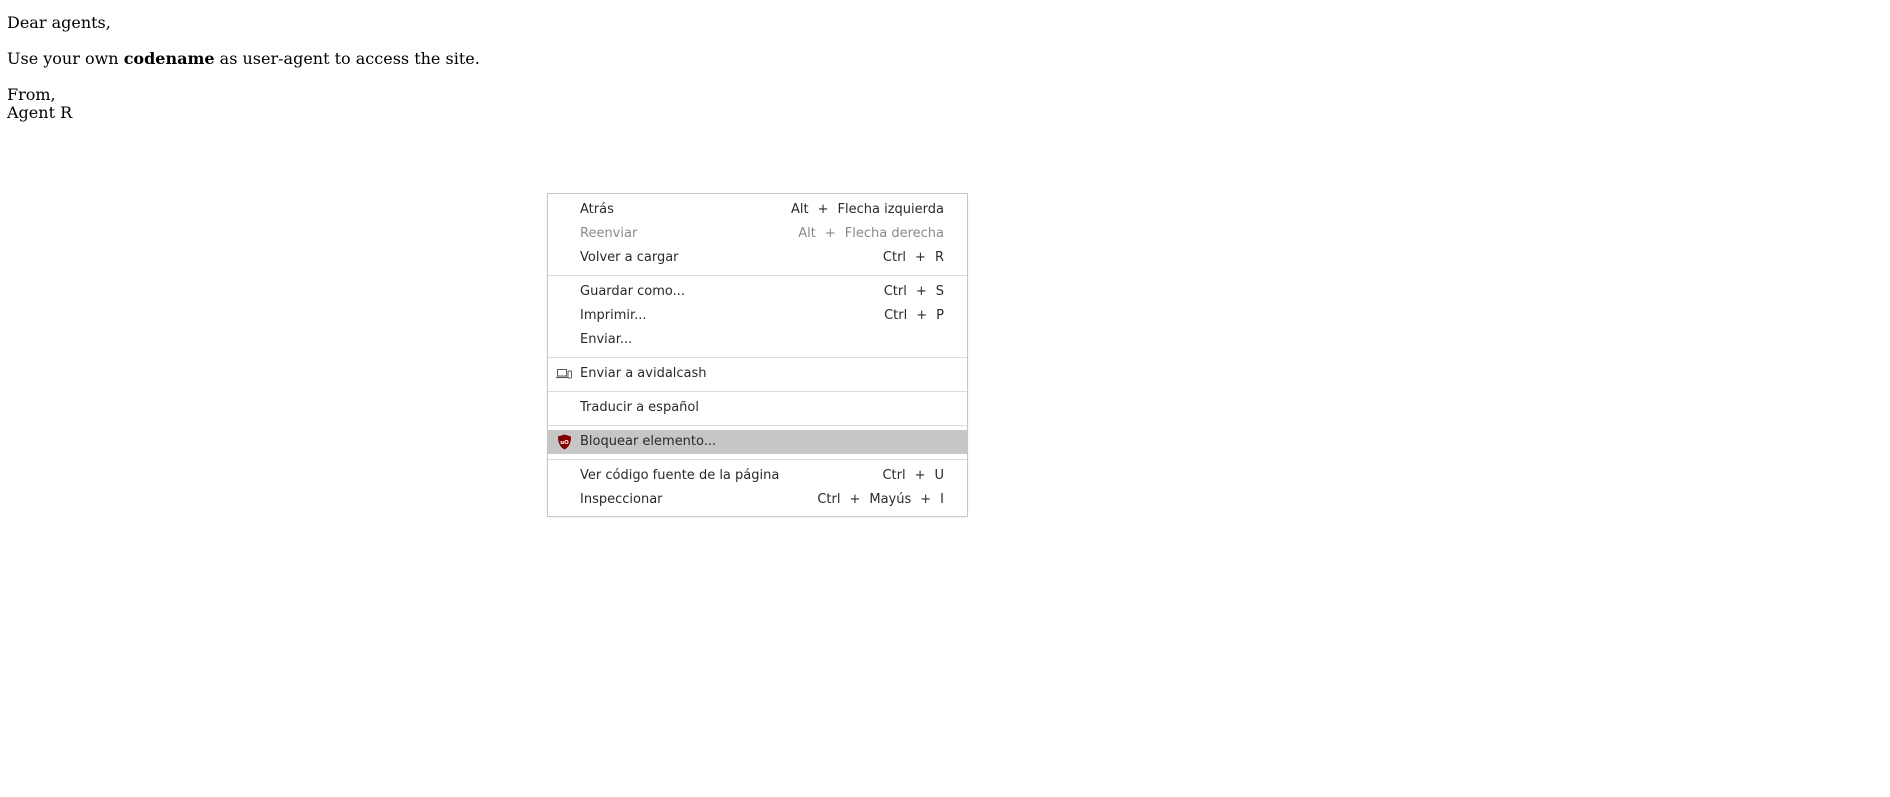 The width and height of the screenshot is (1890, 797). What do you see at coordinates (243, 104) in the screenshot?
I see `letter-closing: From, Agent R` at bounding box center [243, 104].